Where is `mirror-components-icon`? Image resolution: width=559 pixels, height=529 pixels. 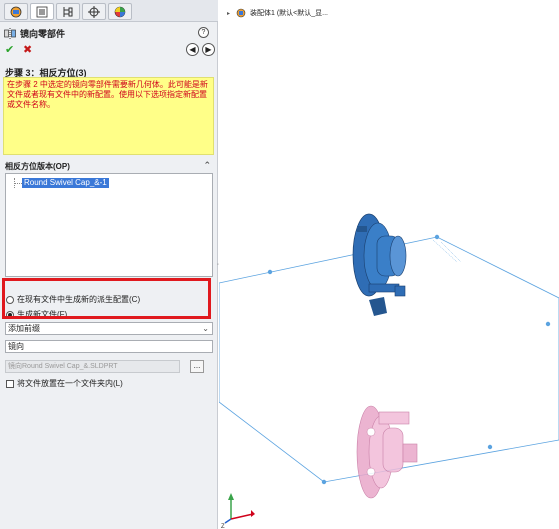
mirror-components-icon is located at coordinates (10, 33).